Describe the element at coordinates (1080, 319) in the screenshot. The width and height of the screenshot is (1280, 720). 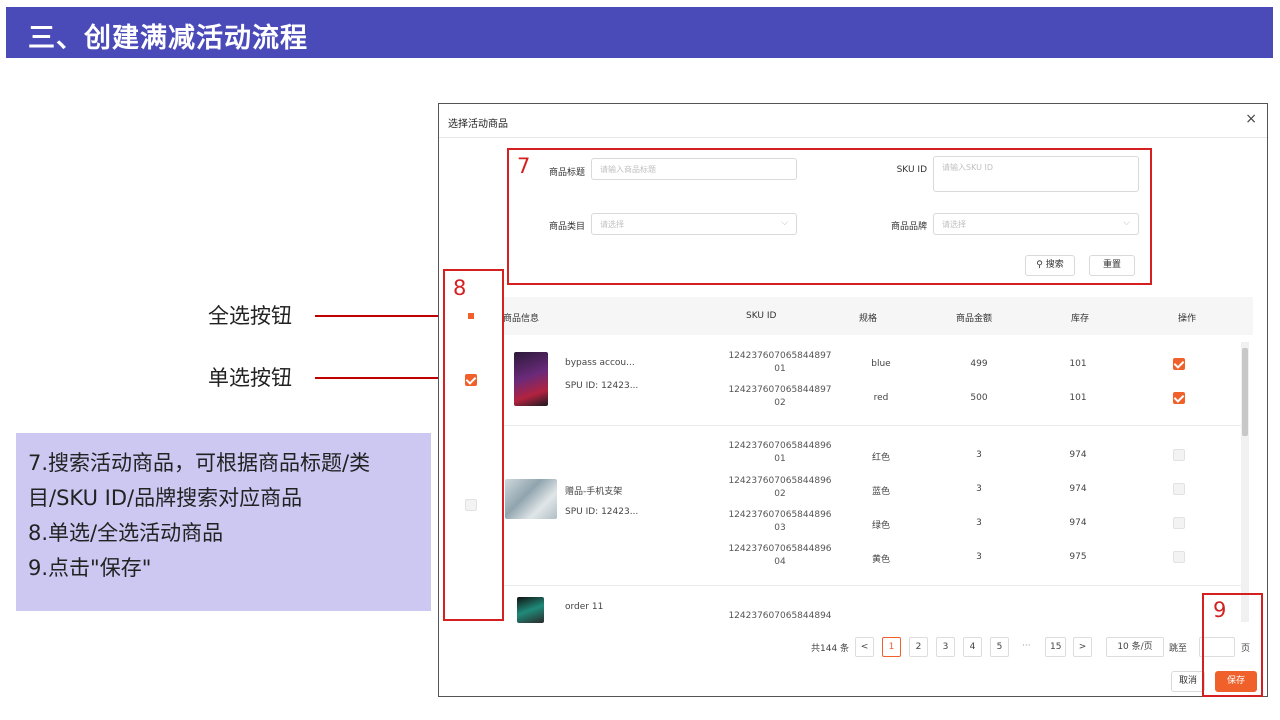
I see `column-header-stock: 库存` at that location.